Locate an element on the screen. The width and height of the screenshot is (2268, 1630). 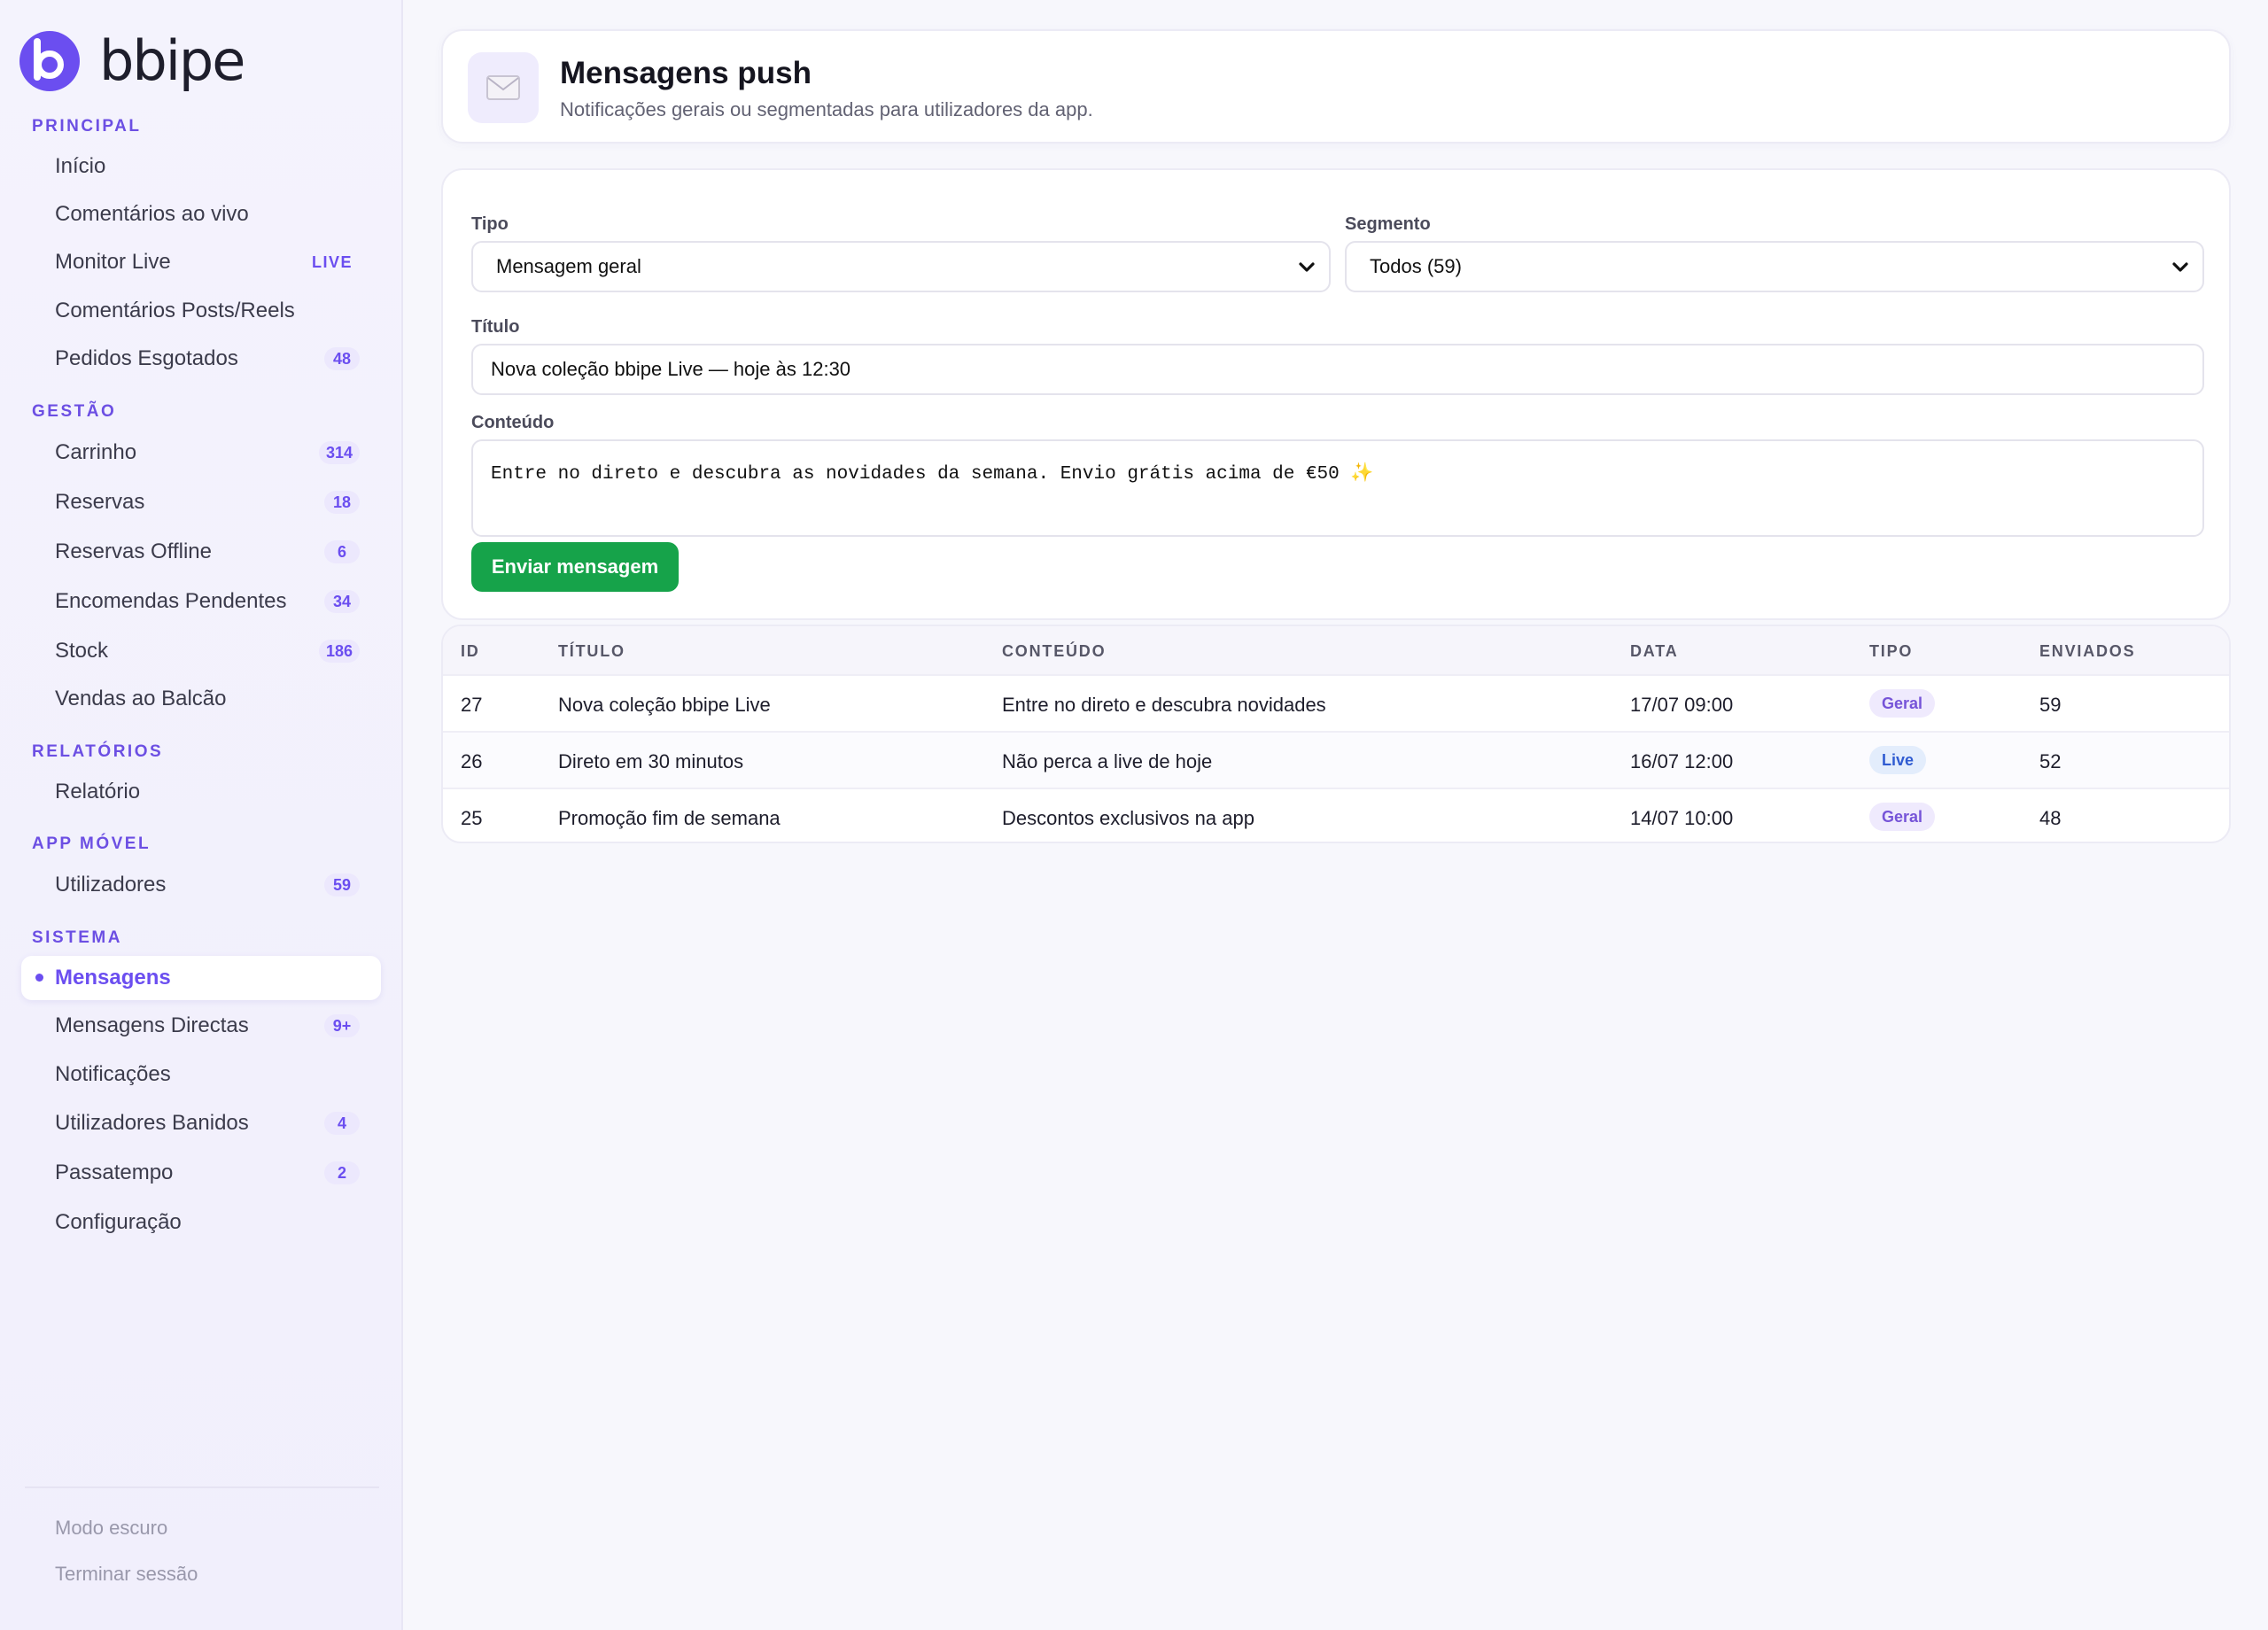
sidebar-item-carrinho: Carrinho 314 is located at coordinates (201, 452).